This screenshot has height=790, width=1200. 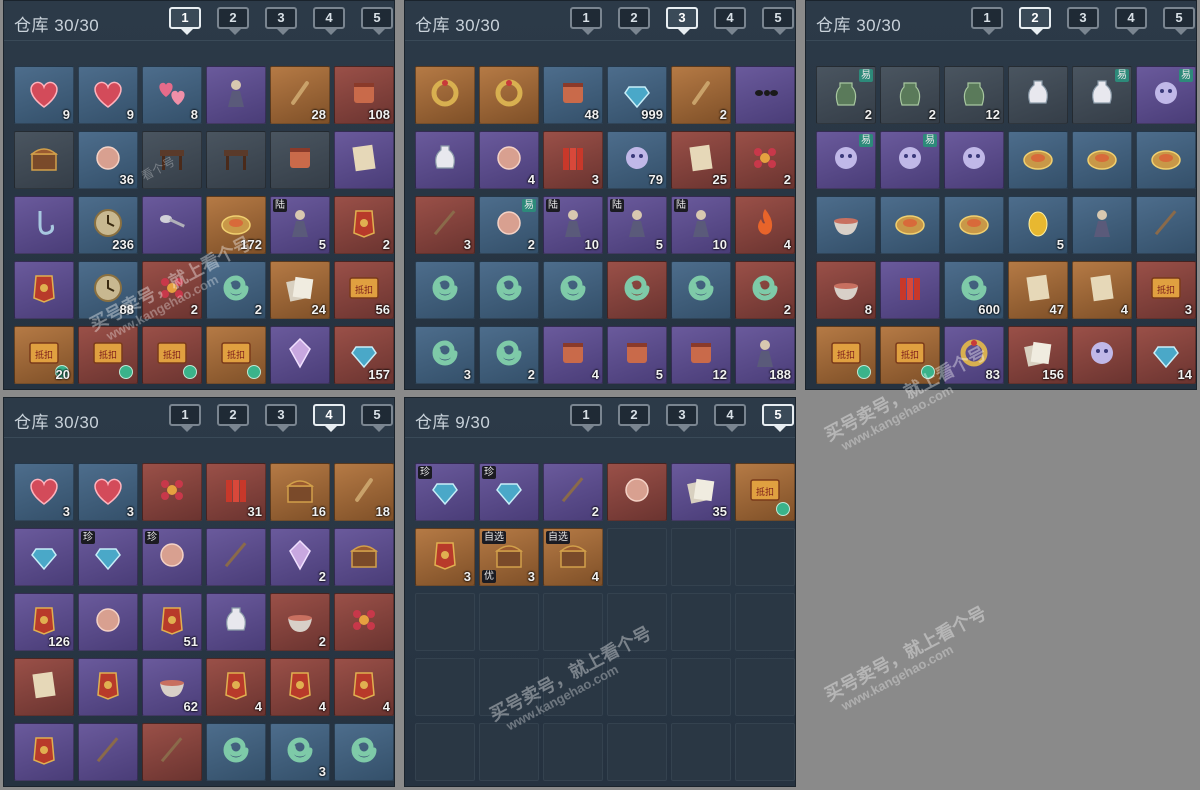 What do you see at coordinates (108, 160) in the screenshot?
I see `item-slot: 36` at bounding box center [108, 160].